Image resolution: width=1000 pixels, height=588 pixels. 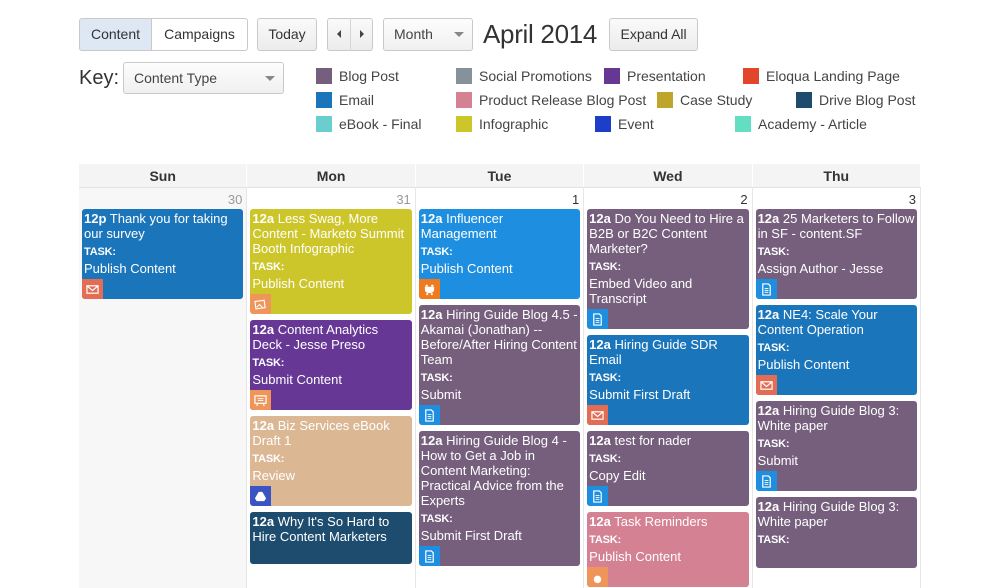 What do you see at coordinates (115, 34) in the screenshot?
I see `tab-content: Content` at bounding box center [115, 34].